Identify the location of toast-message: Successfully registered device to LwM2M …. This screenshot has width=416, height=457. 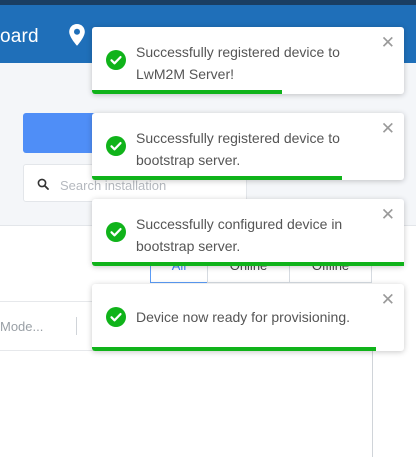
(238, 63).